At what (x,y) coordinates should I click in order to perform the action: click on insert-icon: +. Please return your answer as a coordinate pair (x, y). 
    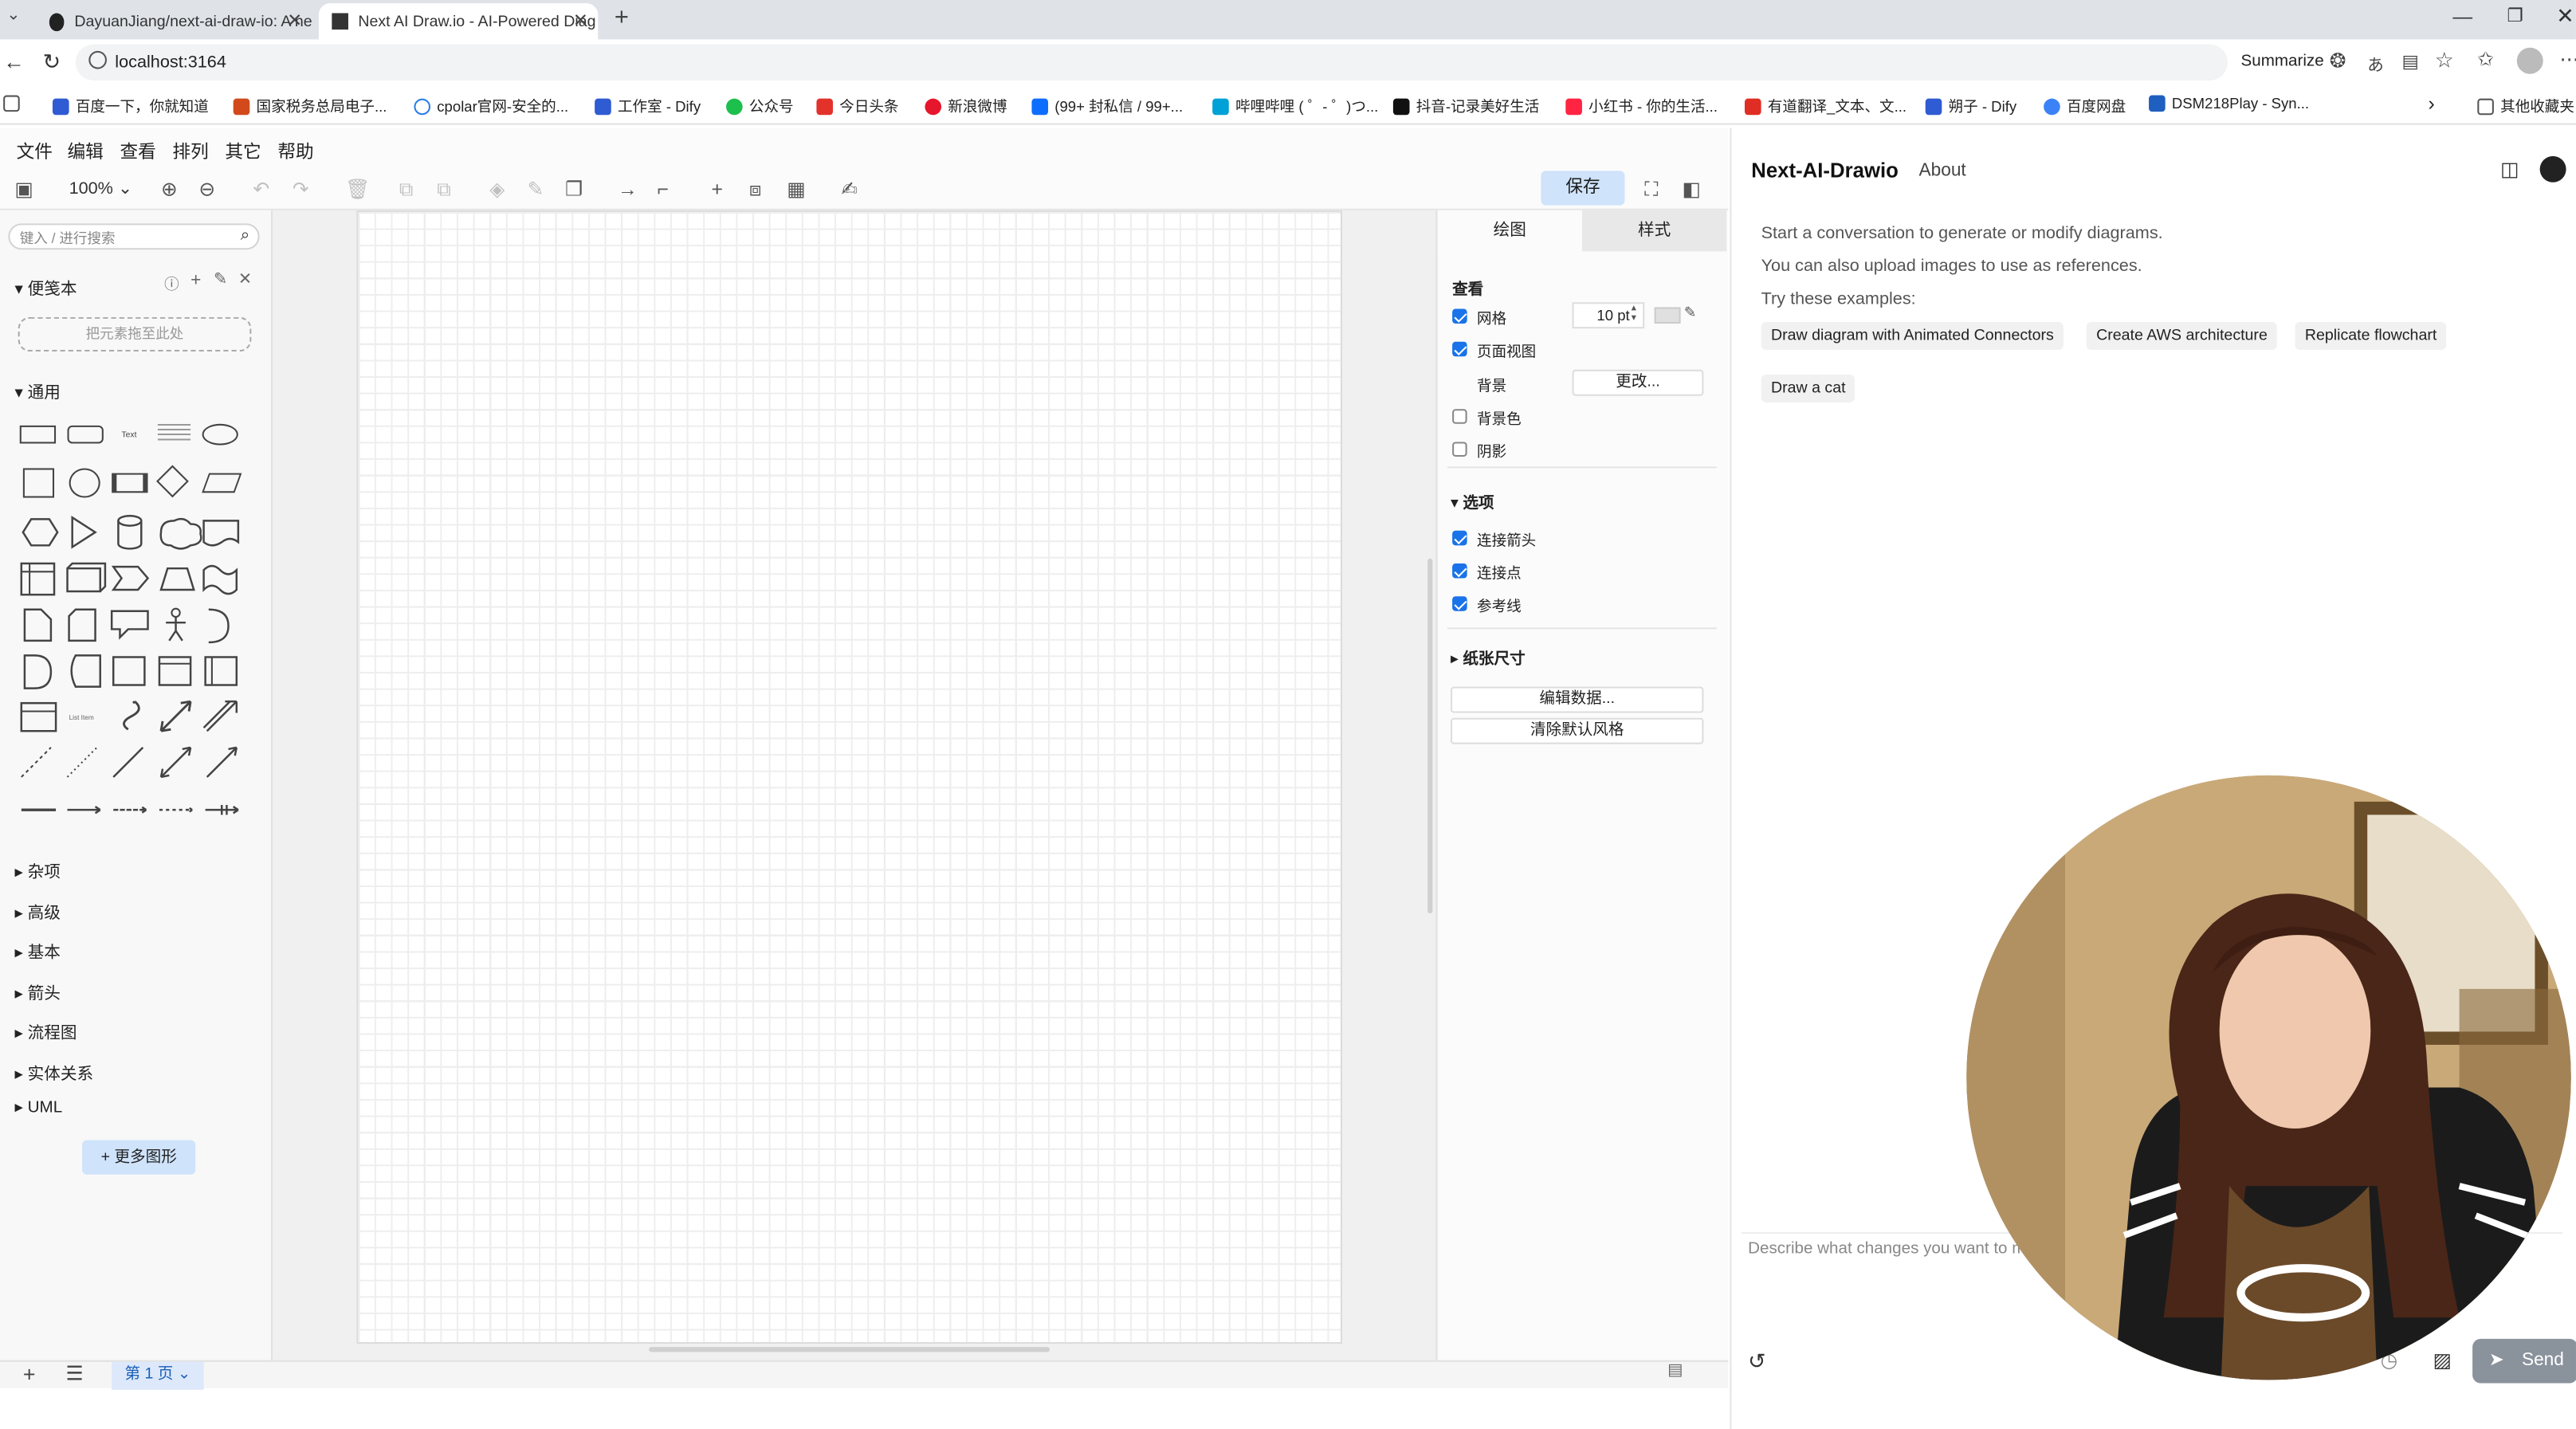
    Looking at the image, I should click on (716, 189).